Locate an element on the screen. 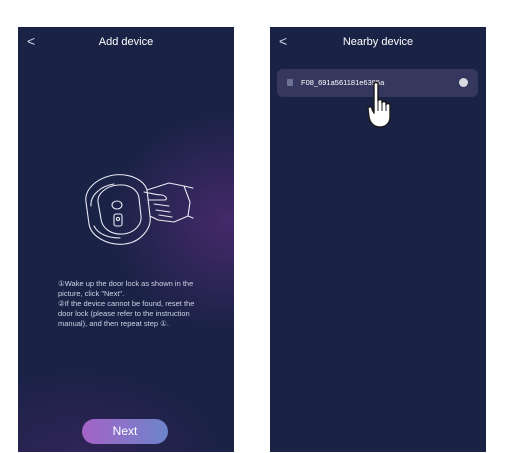 Image resolution: width=512 pixels, height=453 pixels. page-title: Nearby device is located at coordinates (378, 42).